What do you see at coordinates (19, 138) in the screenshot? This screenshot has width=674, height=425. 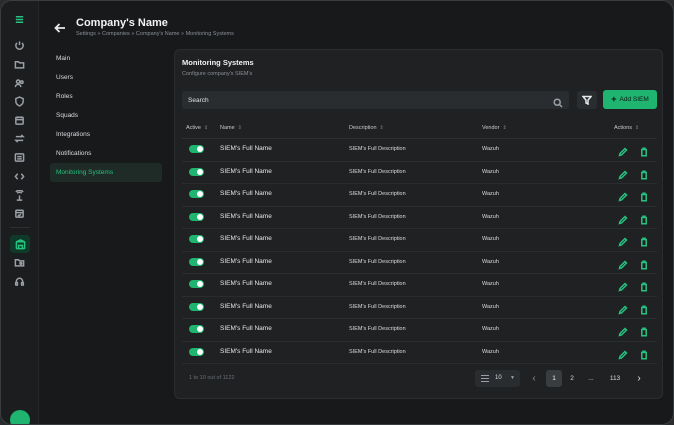 I see `transfer-icon` at bounding box center [19, 138].